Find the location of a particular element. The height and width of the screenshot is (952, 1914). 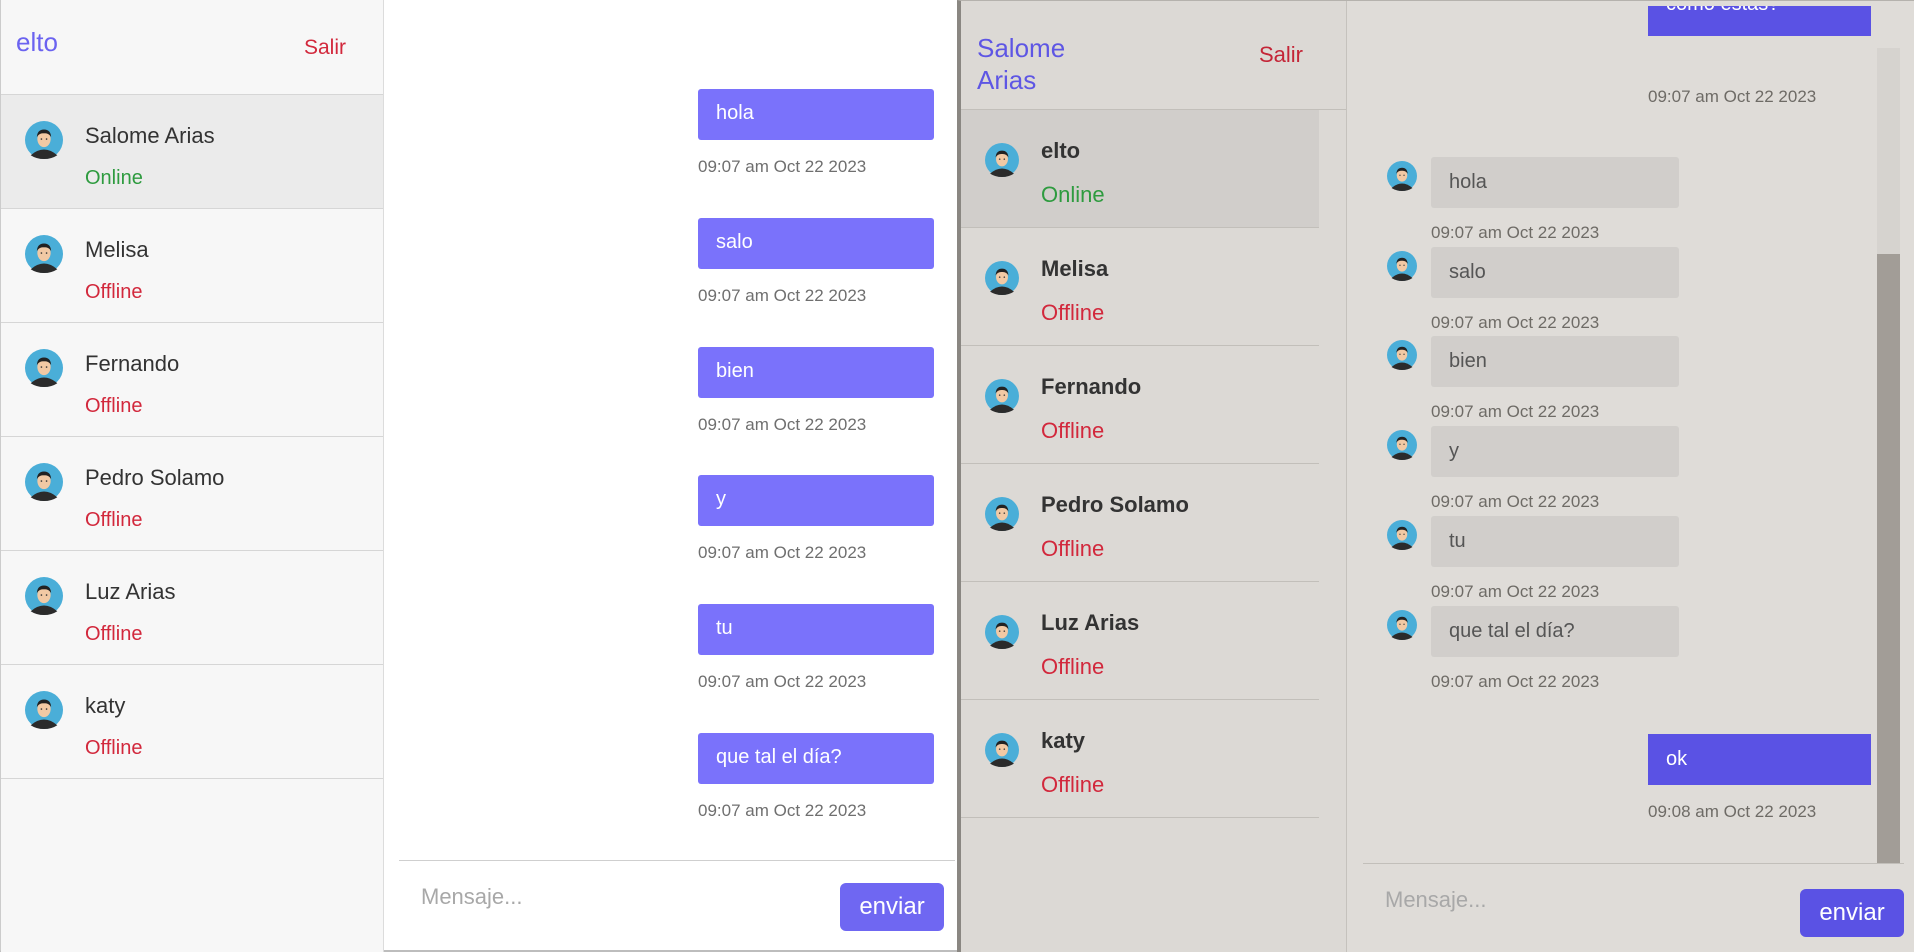

message-bubble: y is located at coordinates (1555, 451).